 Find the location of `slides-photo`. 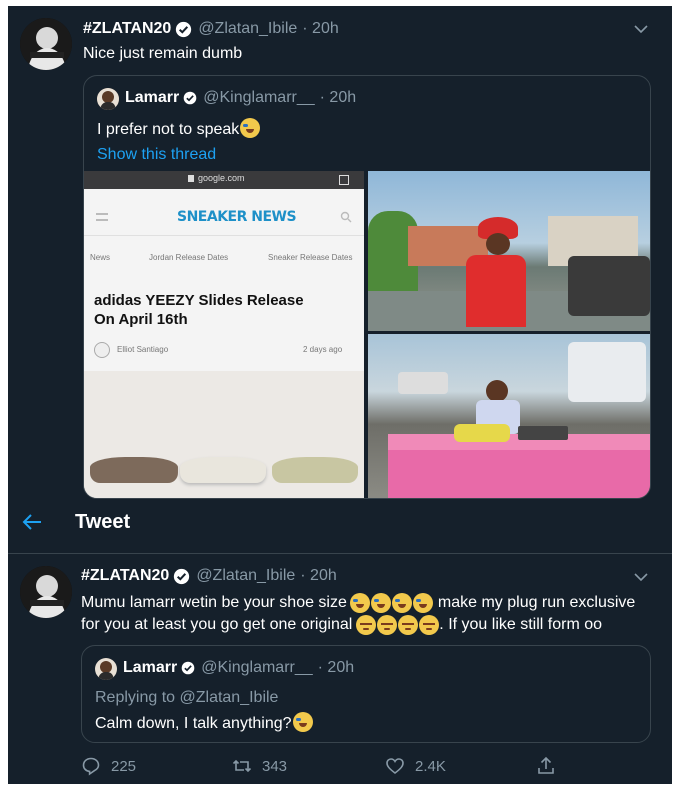

slides-photo is located at coordinates (224, 434).